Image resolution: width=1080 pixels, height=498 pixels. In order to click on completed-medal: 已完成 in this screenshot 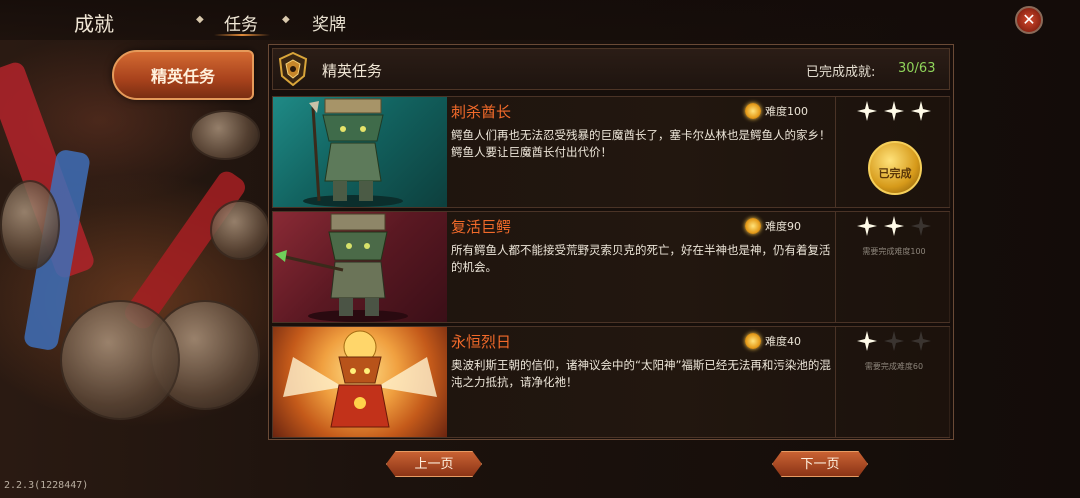, I will do `click(895, 168)`.